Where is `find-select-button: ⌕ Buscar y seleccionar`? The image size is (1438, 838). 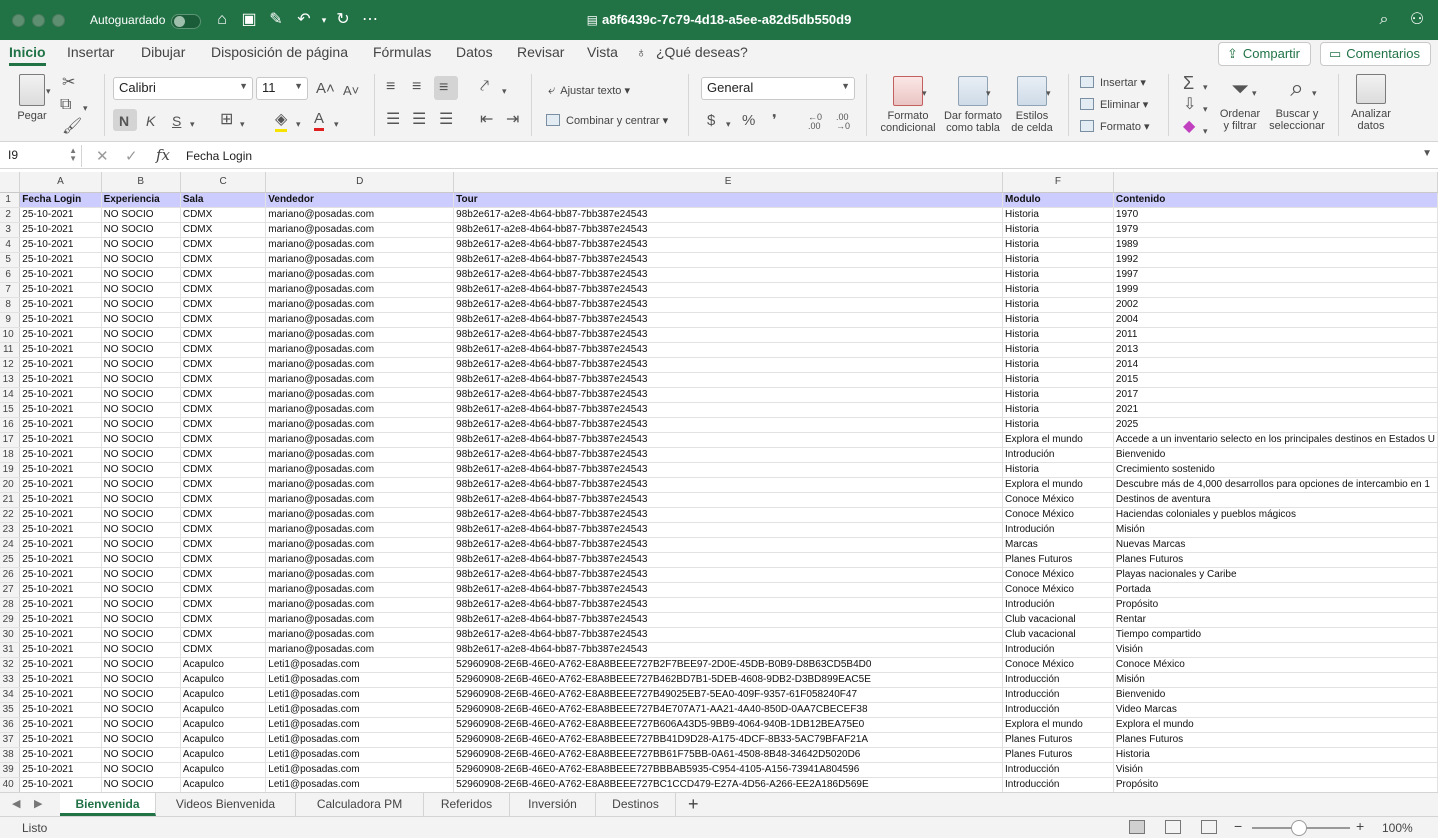
find-select-button: ⌕ Buscar y seleccionar is located at coordinates (1297, 103).